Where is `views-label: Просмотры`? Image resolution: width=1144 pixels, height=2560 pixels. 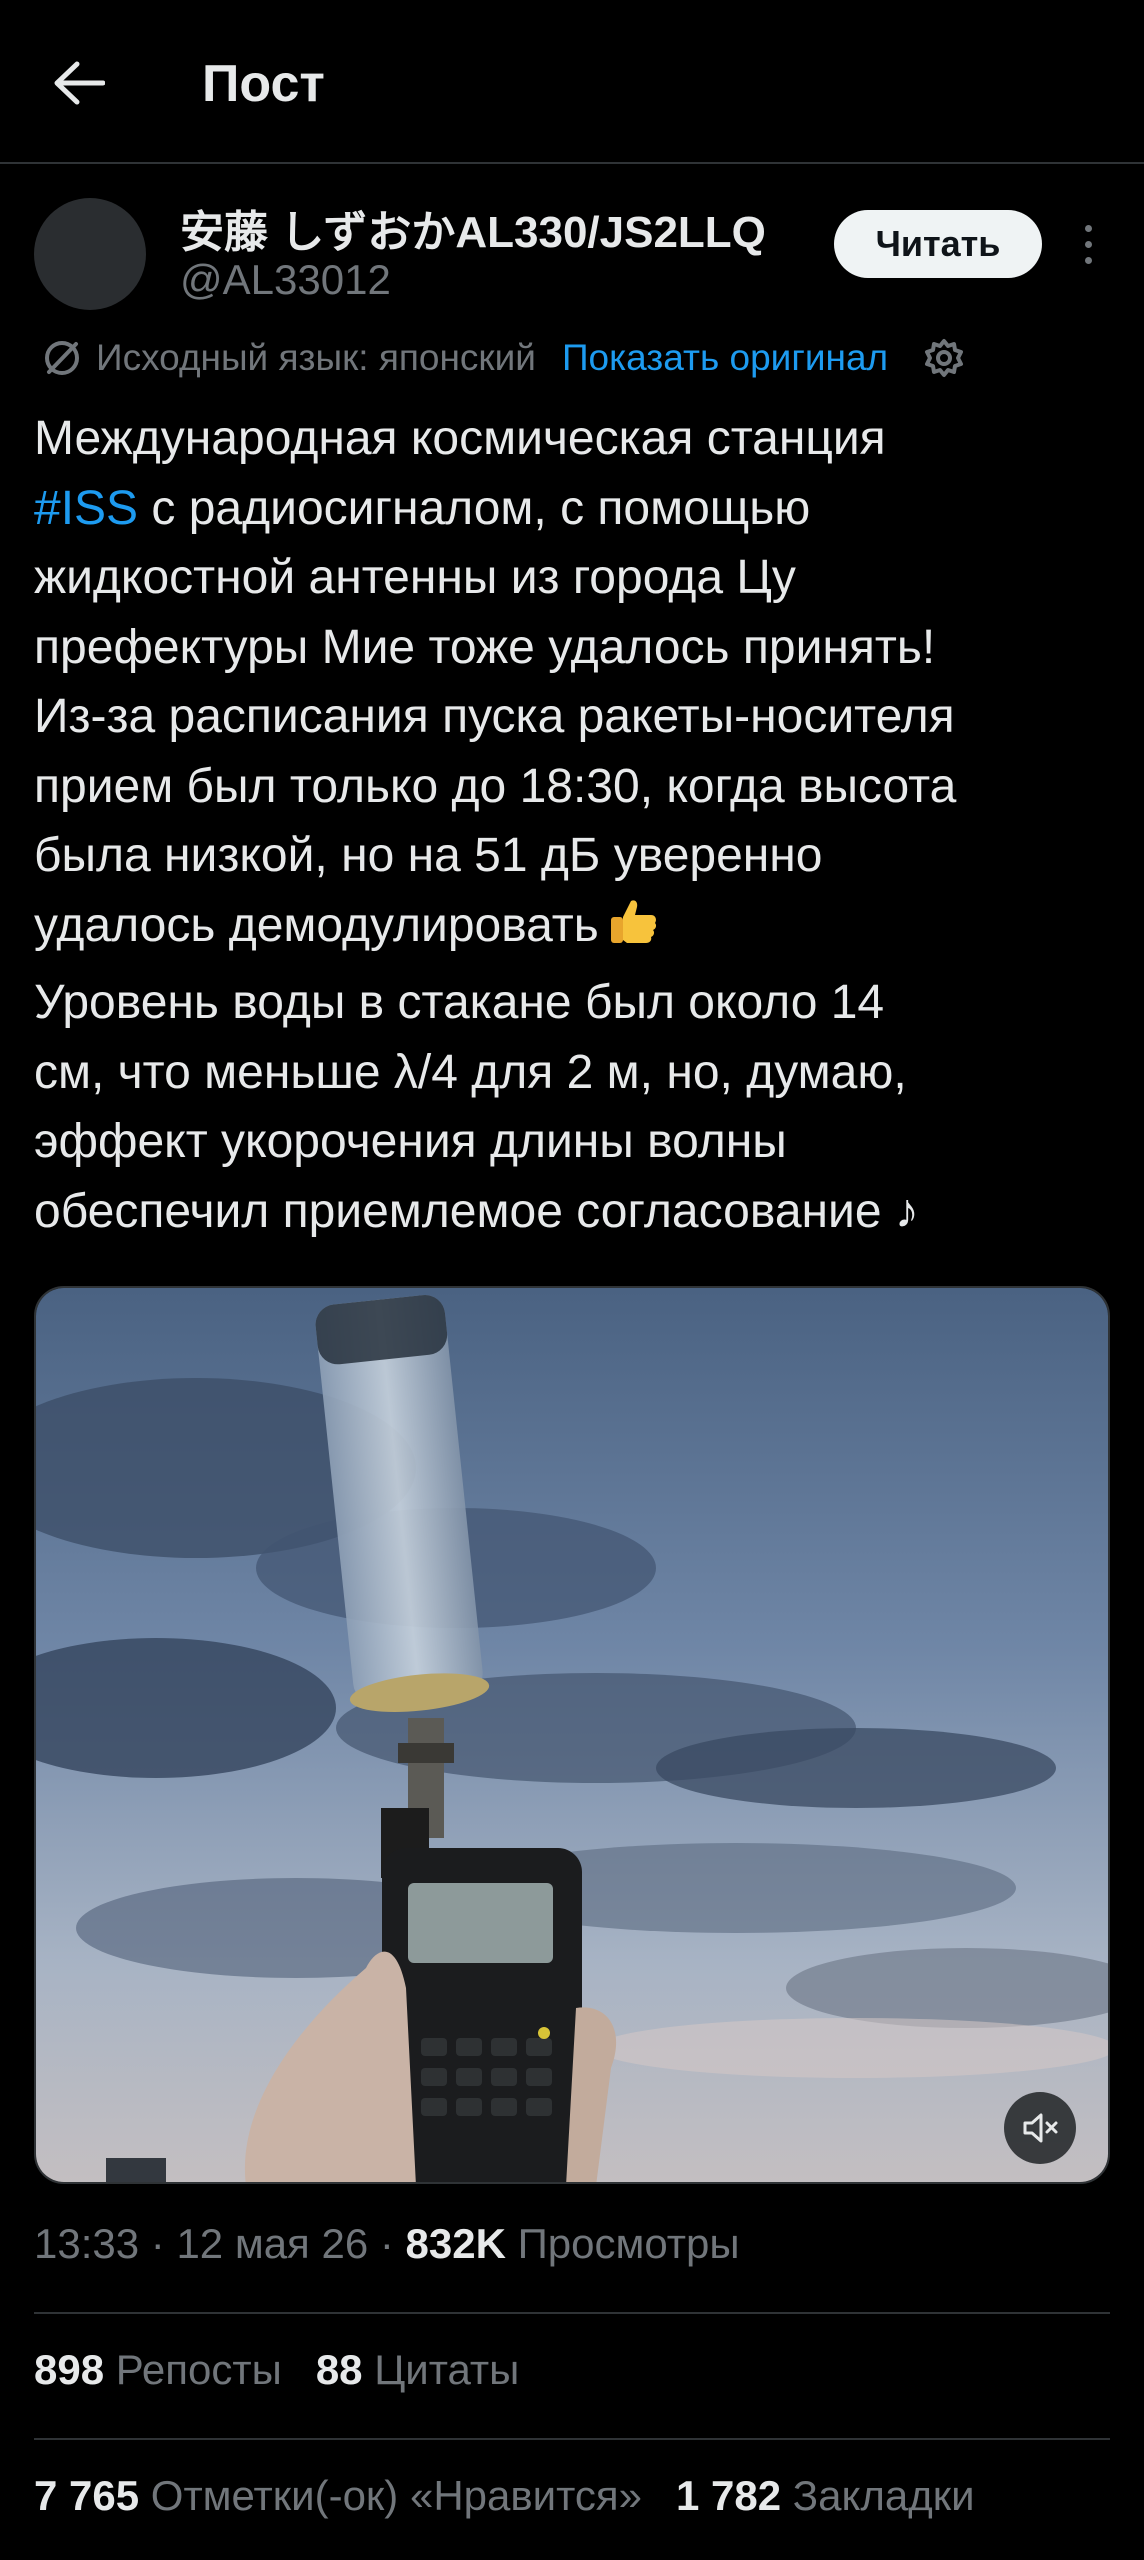 views-label: Просмотры is located at coordinates (629, 2243).